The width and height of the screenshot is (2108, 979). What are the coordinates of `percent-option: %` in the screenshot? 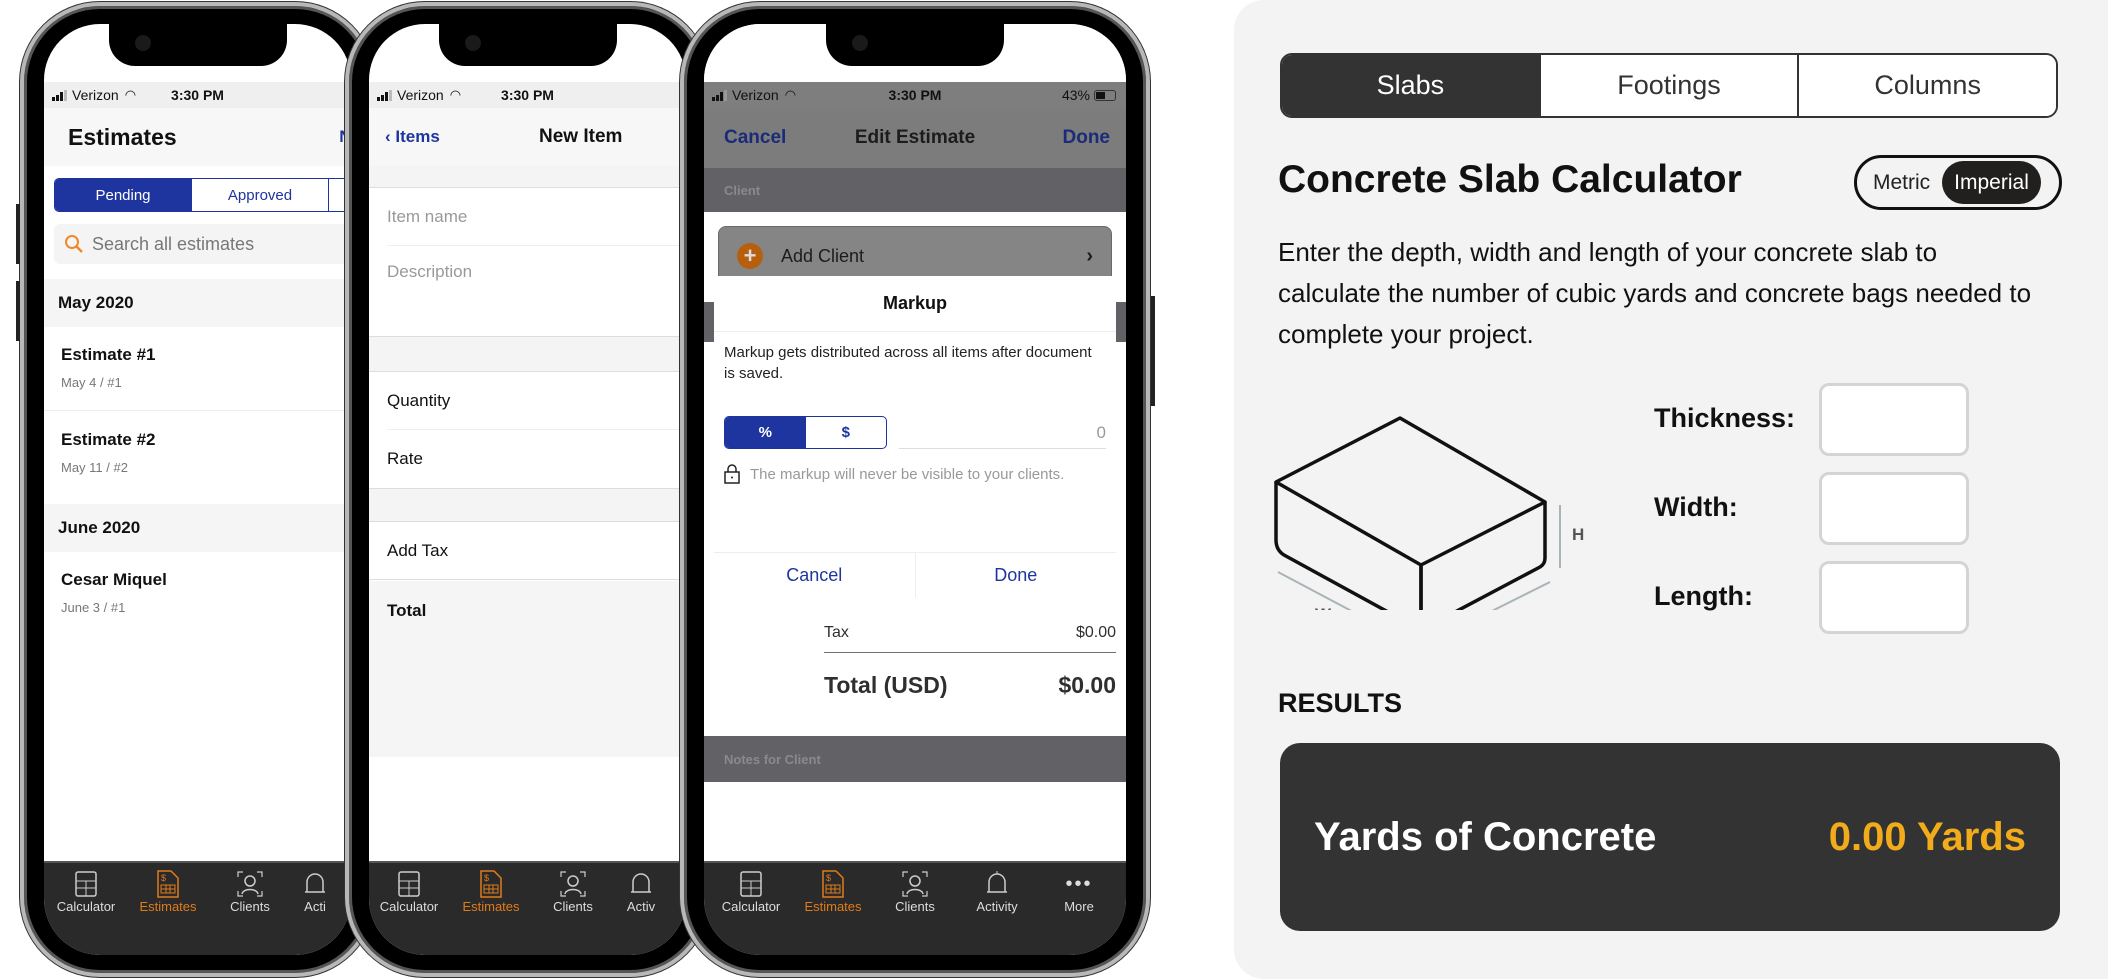 It's located at (765, 432).